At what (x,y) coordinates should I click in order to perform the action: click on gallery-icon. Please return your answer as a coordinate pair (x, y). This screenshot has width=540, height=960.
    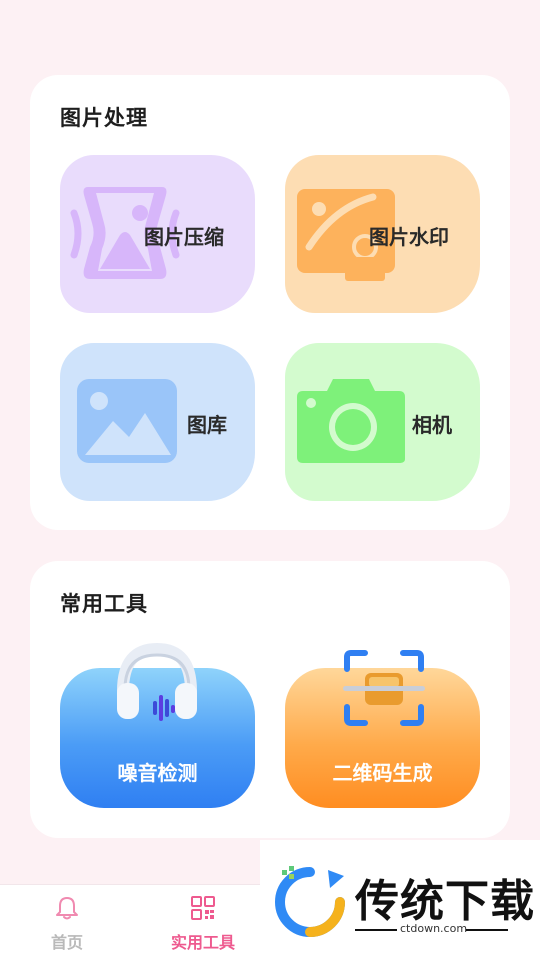
    Looking at the image, I should click on (127, 421).